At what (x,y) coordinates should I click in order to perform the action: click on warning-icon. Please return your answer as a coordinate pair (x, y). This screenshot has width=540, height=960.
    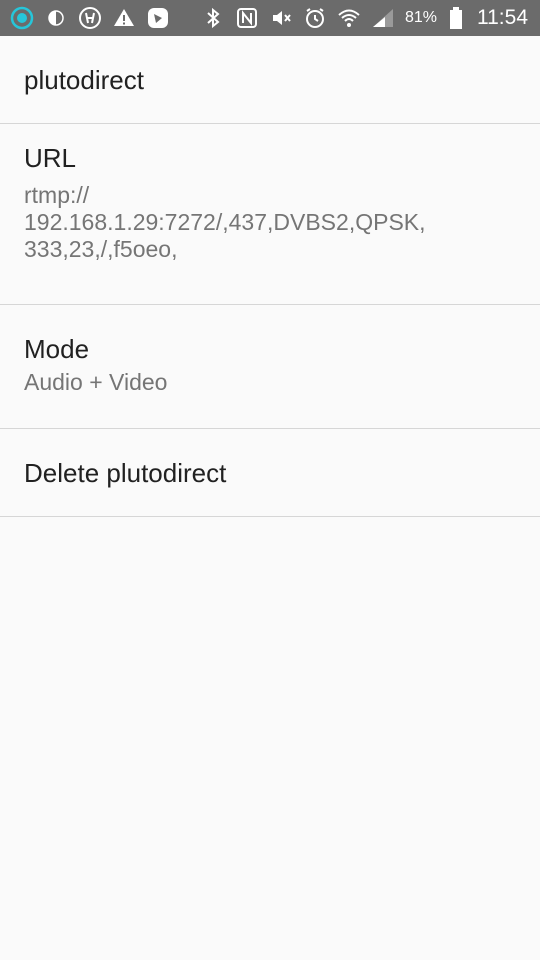
    Looking at the image, I should click on (124, 18).